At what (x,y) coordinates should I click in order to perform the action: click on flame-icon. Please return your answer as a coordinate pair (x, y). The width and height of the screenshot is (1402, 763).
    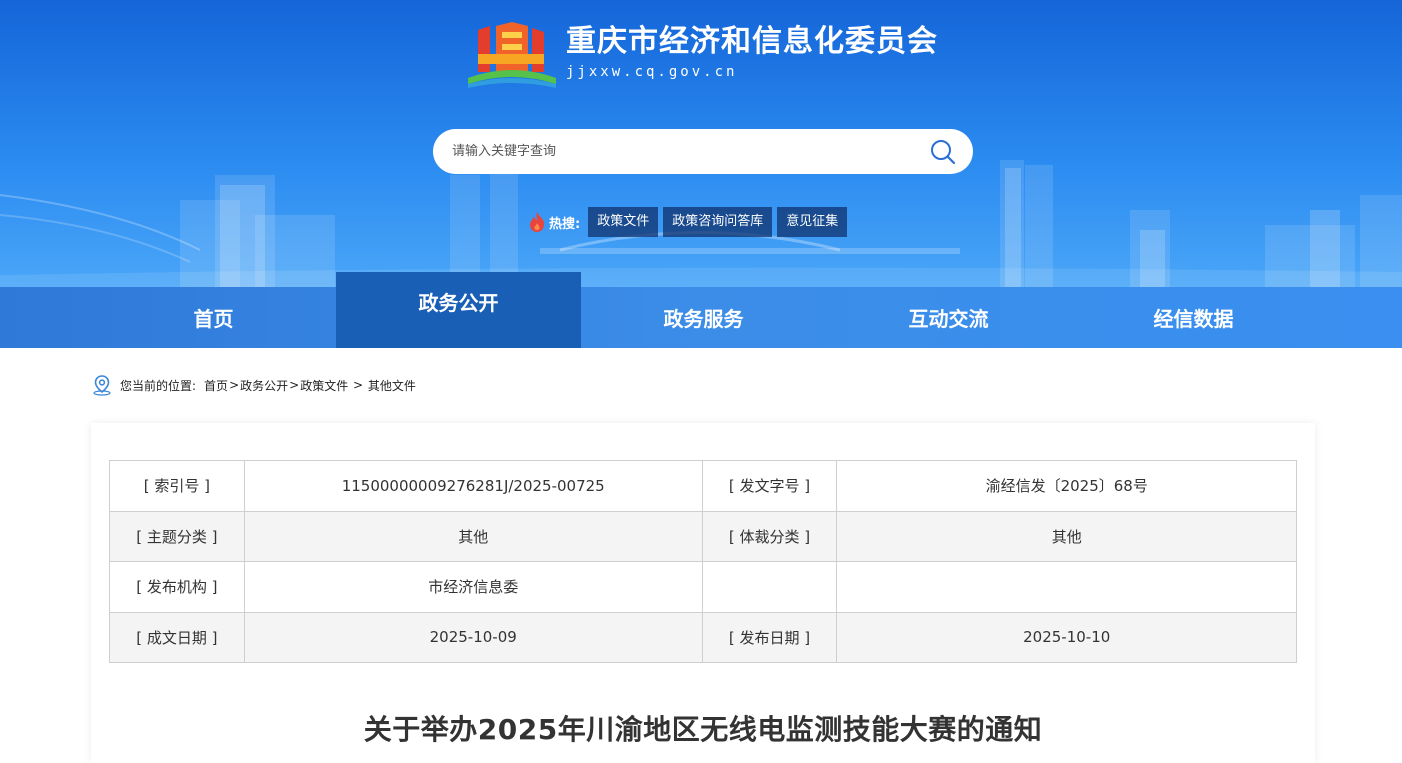
    Looking at the image, I should click on (537, 222).